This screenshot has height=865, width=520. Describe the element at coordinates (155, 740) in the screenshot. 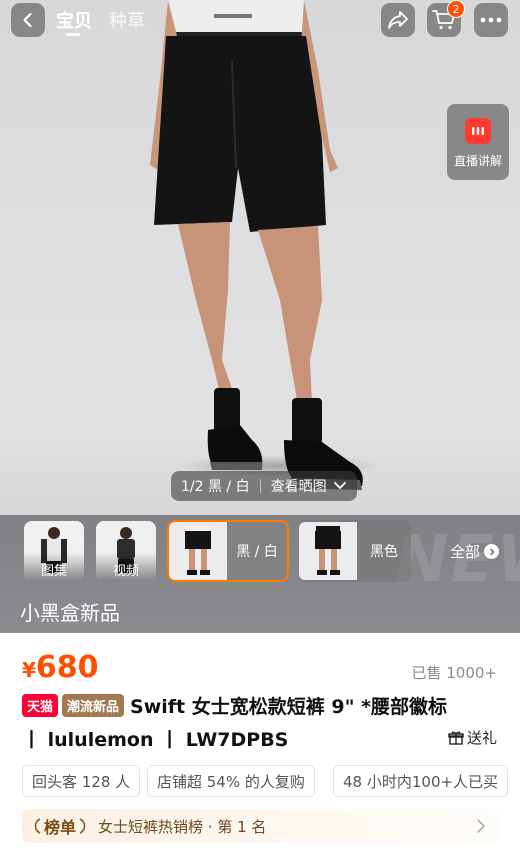

I see `product-title-line2: 丨 lululemon 丨 LW7DPBS` at that location.